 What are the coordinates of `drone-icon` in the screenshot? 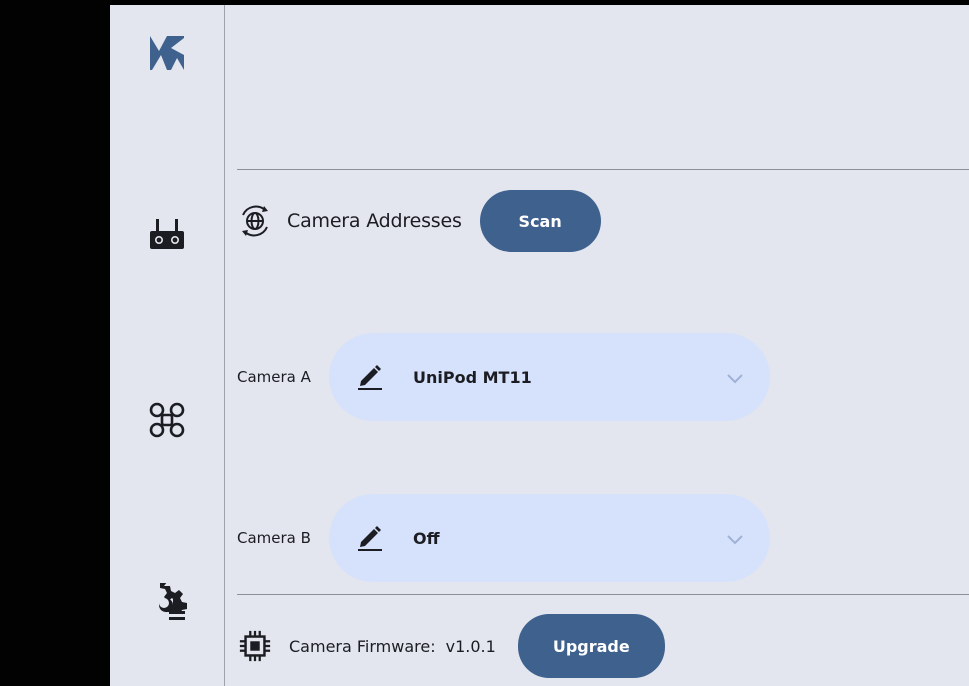 It's located at (167, 420).